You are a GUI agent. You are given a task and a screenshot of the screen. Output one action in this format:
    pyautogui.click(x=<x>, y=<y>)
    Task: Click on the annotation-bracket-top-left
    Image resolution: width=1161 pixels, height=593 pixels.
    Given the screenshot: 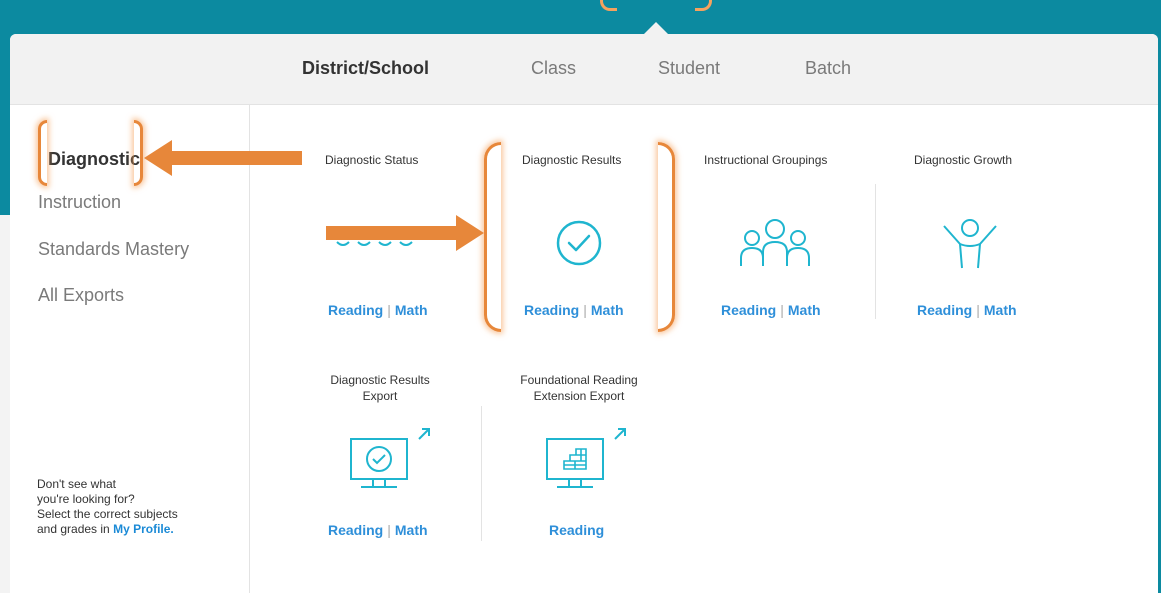 What is the action you would take?
    pyautogui.click(x=608, y=5)
    